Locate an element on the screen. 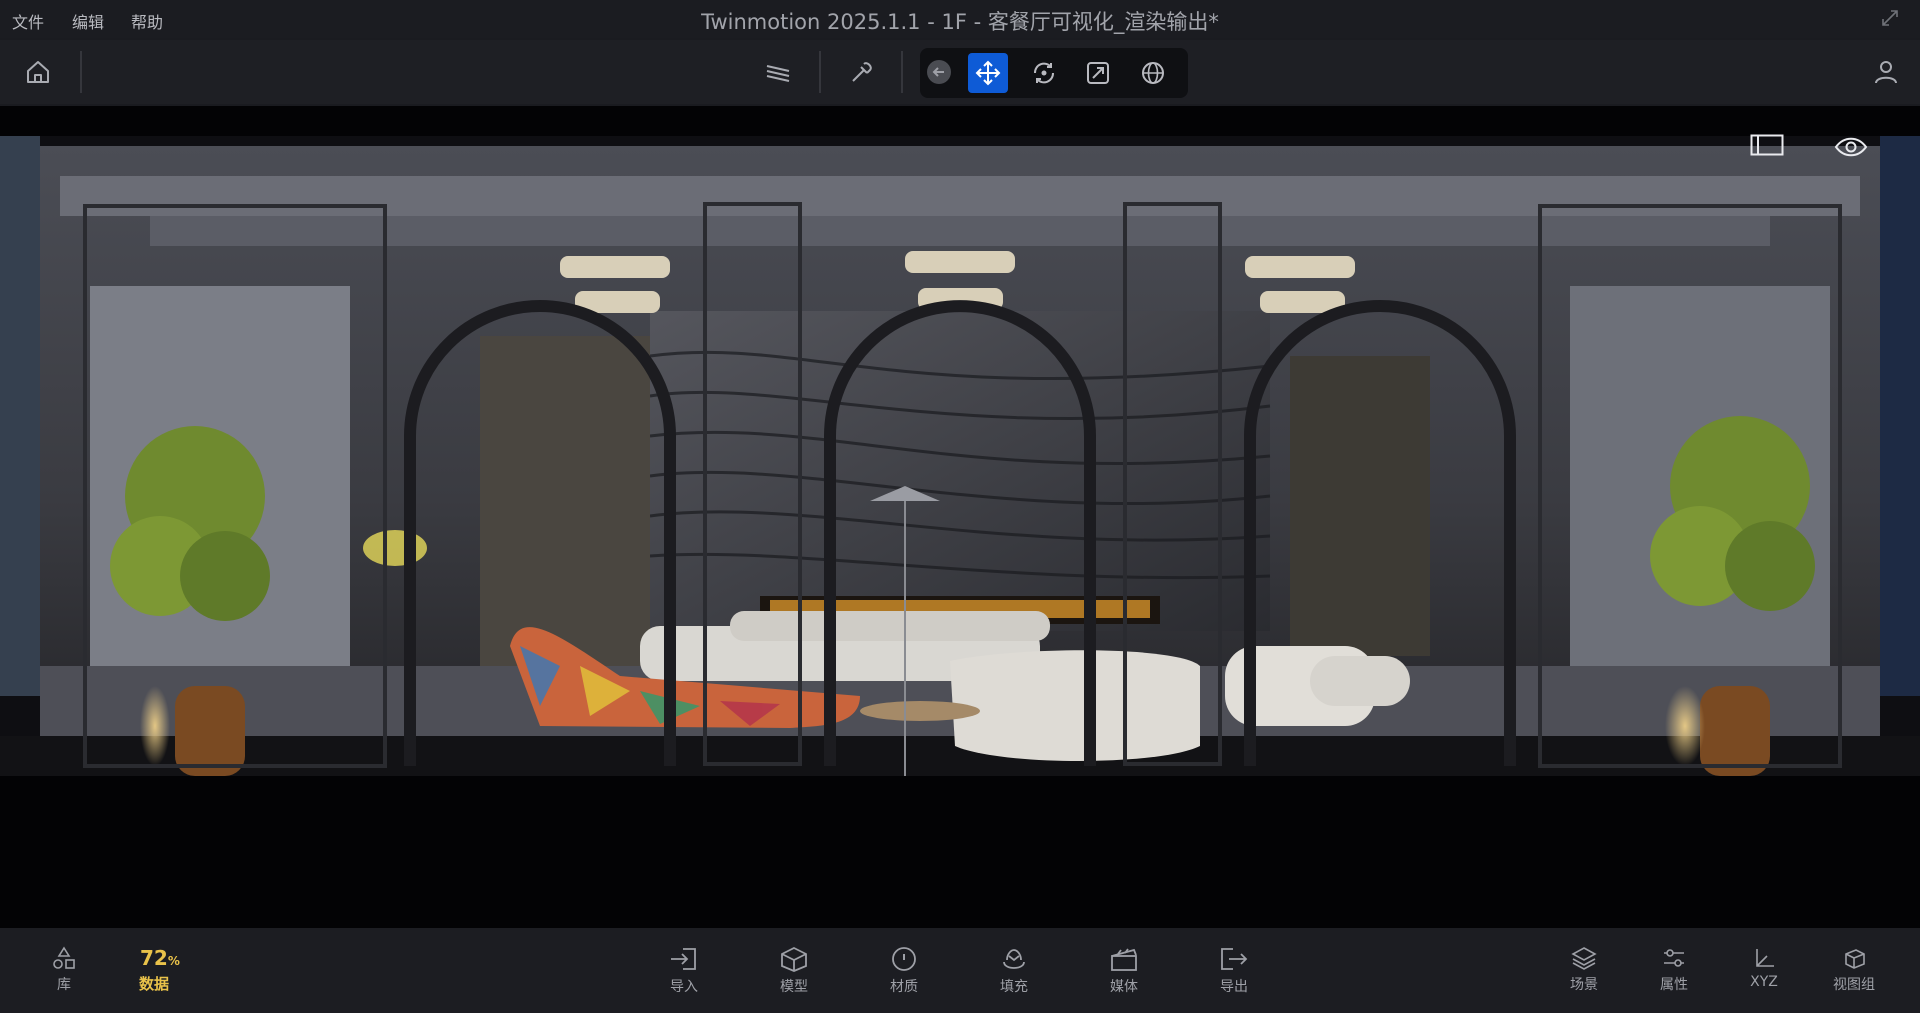  import-button: 导入 is located at coordinates (684, 971).